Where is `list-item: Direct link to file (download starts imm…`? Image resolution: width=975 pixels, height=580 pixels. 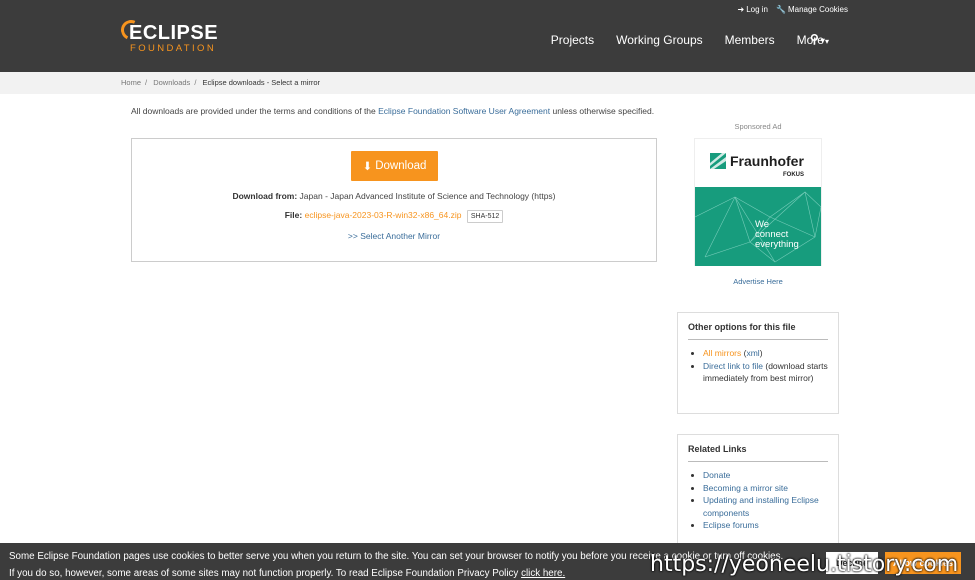
list-item: Direct link to file (download starts imm… is located at coordinates (765, 372).